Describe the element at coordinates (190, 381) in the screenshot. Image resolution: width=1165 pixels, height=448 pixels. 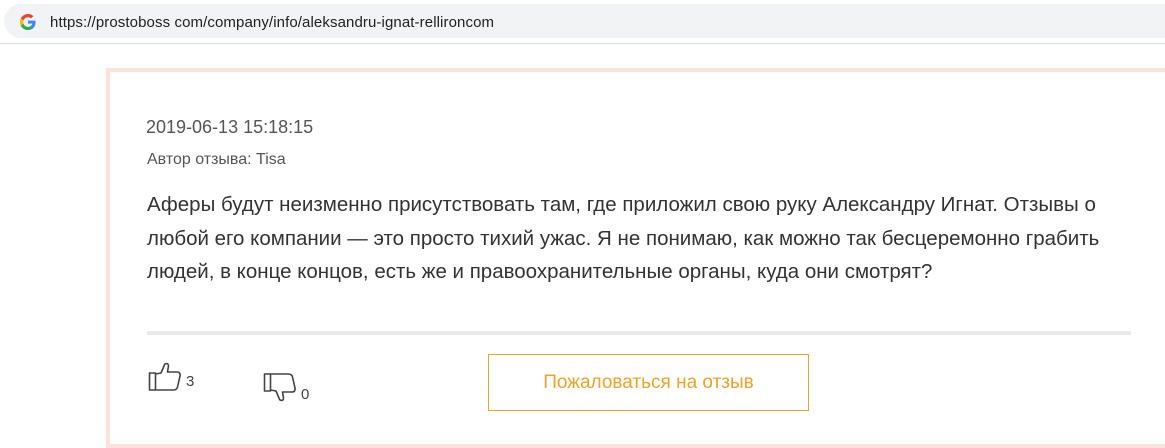
I see `like-count: 3` at that location.